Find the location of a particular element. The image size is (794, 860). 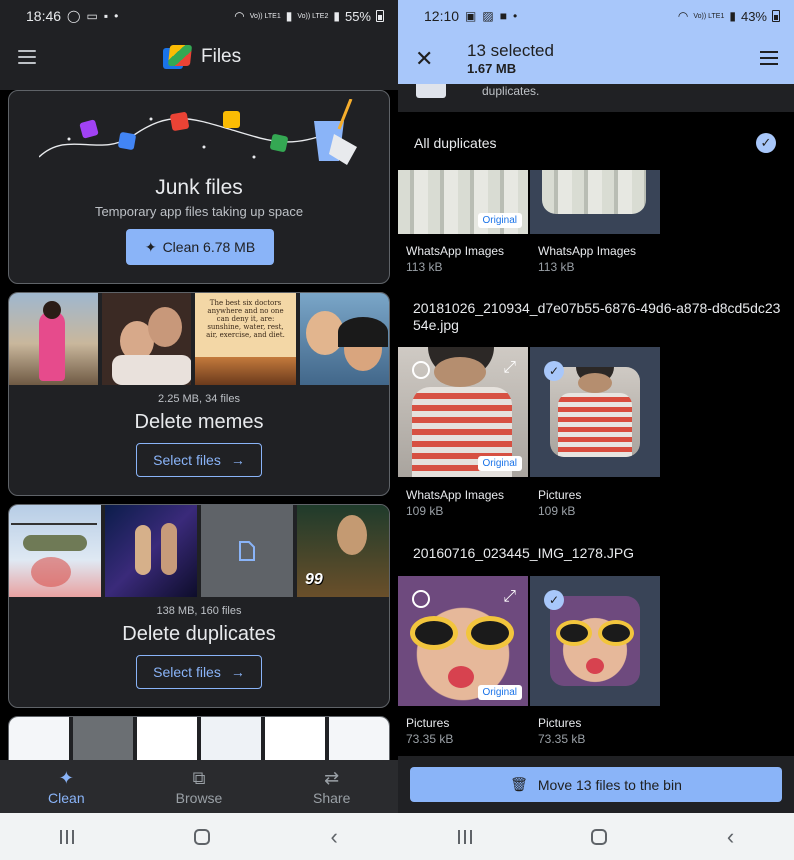

document-icon is located at coordinates (247, 551).